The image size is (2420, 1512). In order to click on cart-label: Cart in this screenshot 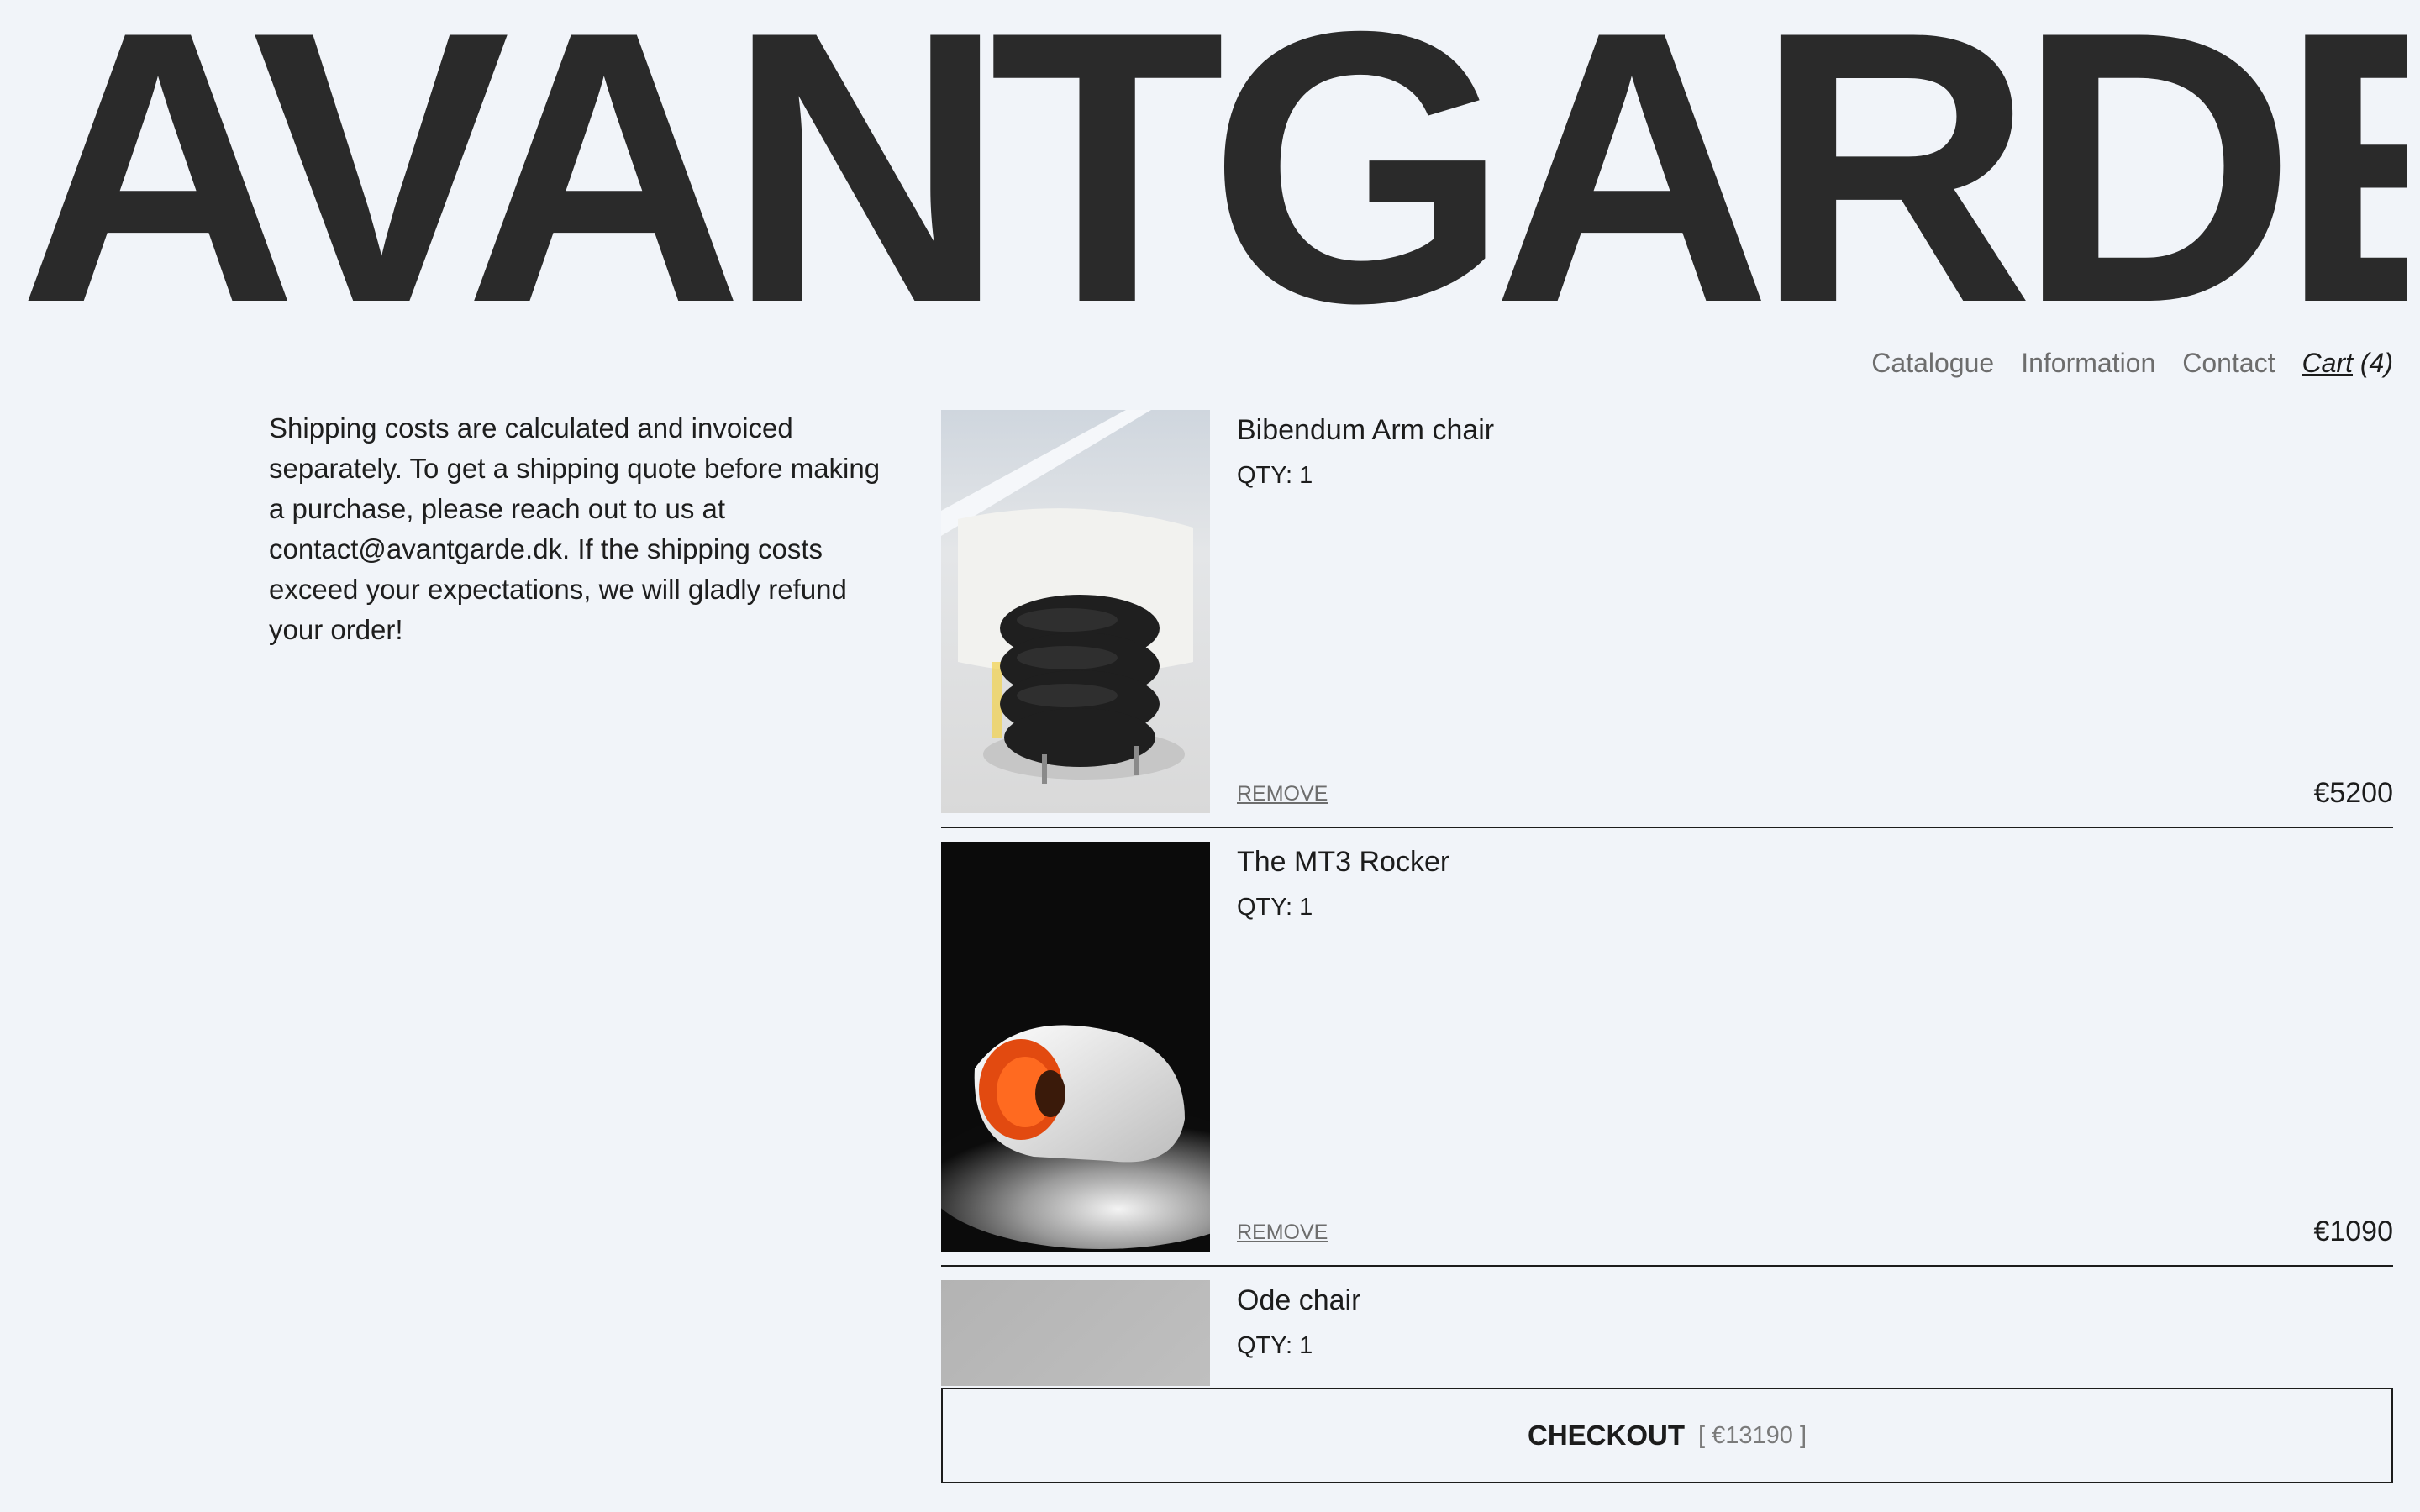, I will do `click(2328, 363)`.